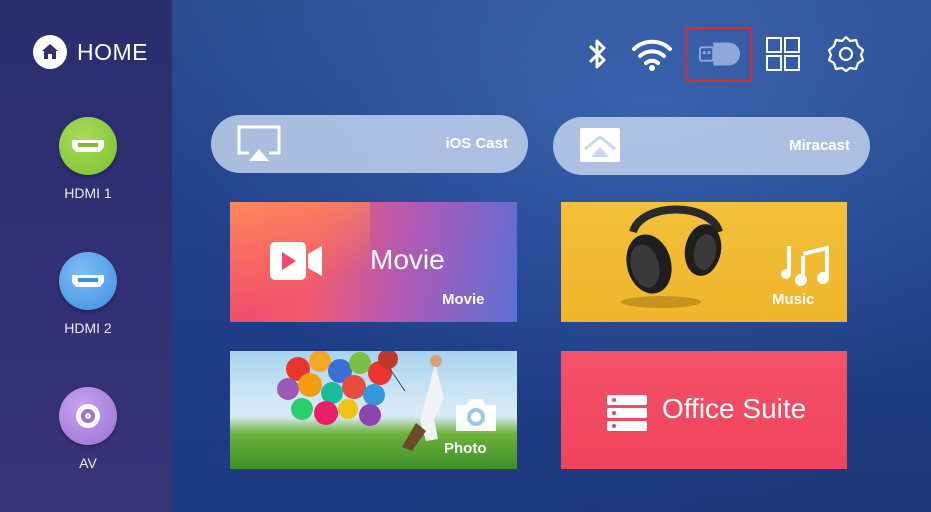 This screenshot has height=512, width=931. I want to click on miracast-icon, so click(600, 148).